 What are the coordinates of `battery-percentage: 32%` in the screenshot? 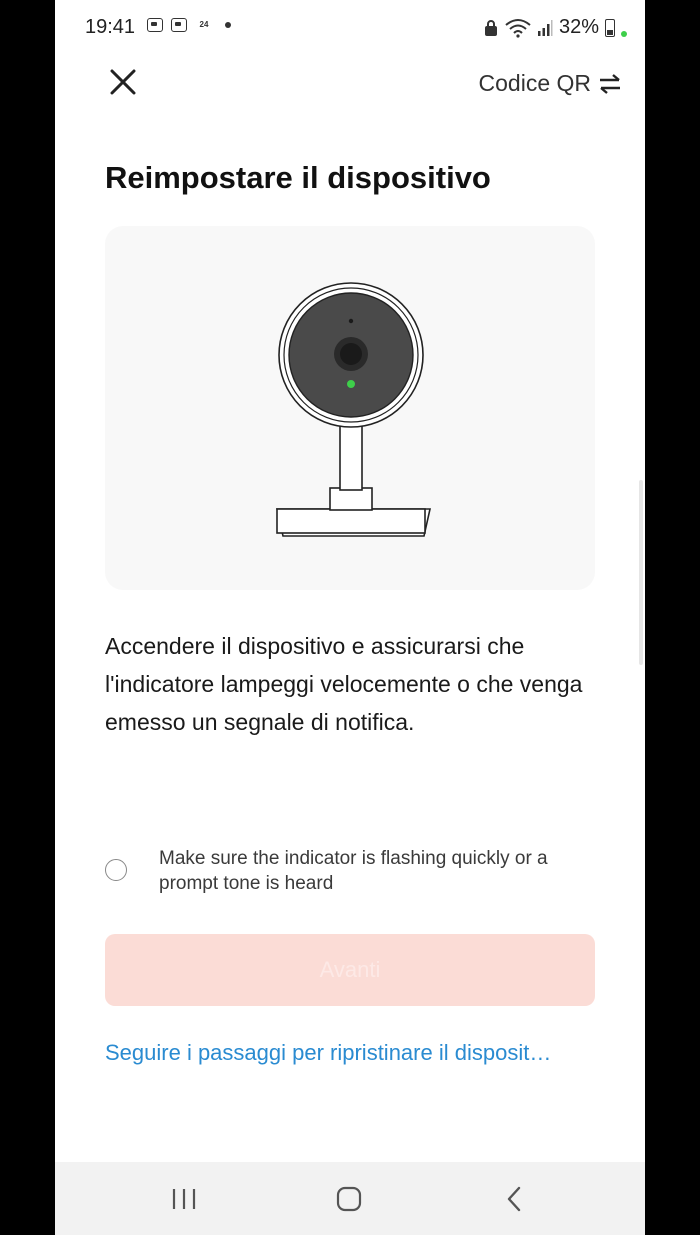 It's located at (578, 27).